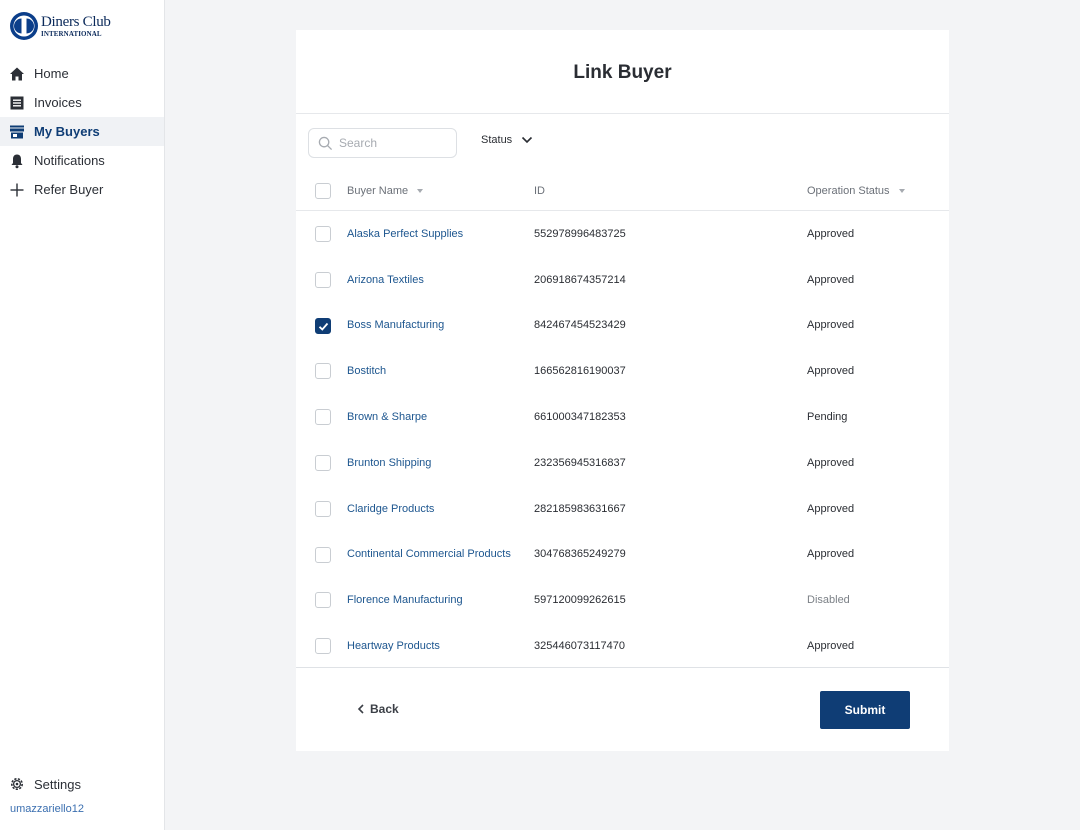 The height and width of the screenshot is (830, 1080). What do you see at coordinates (580, 325) in the screenshot?
I see `buyer-id: 842467454523429` at bounding box center [580, 325].